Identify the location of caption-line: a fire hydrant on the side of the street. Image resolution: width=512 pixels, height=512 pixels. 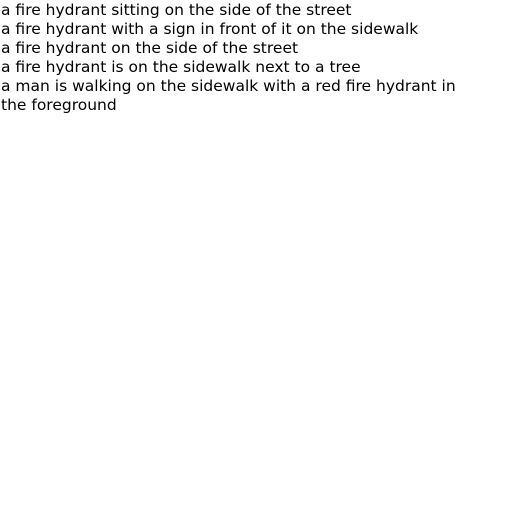
(150, 48).